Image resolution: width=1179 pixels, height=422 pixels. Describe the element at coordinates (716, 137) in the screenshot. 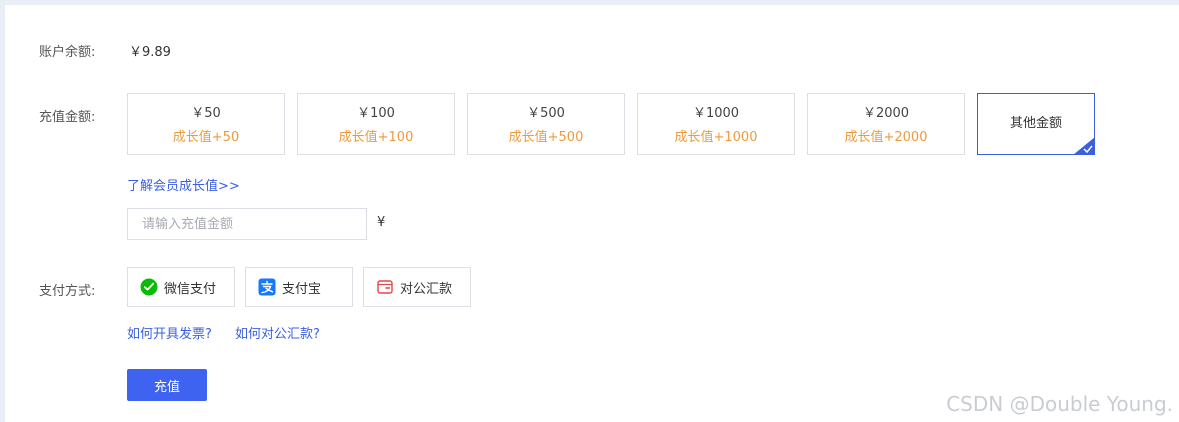

I see `amount-growth: 成长值+1000` at that location.